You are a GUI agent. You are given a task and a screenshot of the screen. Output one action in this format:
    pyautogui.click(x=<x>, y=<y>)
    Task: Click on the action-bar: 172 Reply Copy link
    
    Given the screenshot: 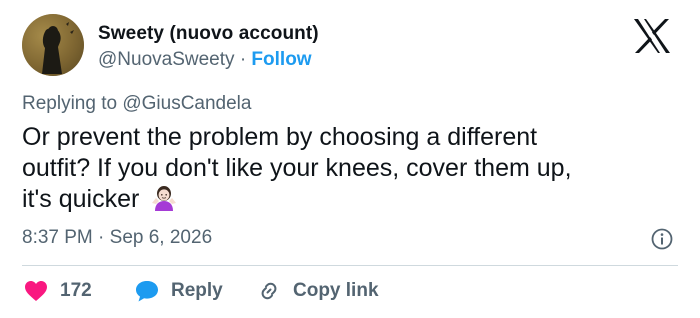 What is the action you would take?
    pyautogui.click(x=350, y=291)
    